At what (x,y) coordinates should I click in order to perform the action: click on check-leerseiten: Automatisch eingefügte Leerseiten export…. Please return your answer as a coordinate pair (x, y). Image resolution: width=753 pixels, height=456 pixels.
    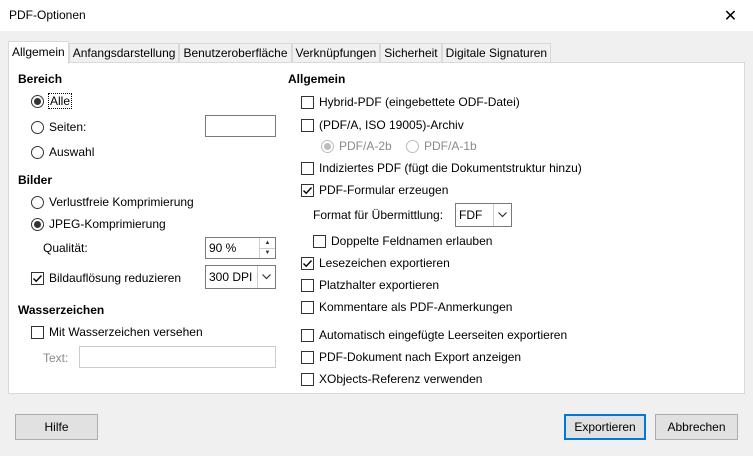
    Looking at the image, I should click on (434, 335).